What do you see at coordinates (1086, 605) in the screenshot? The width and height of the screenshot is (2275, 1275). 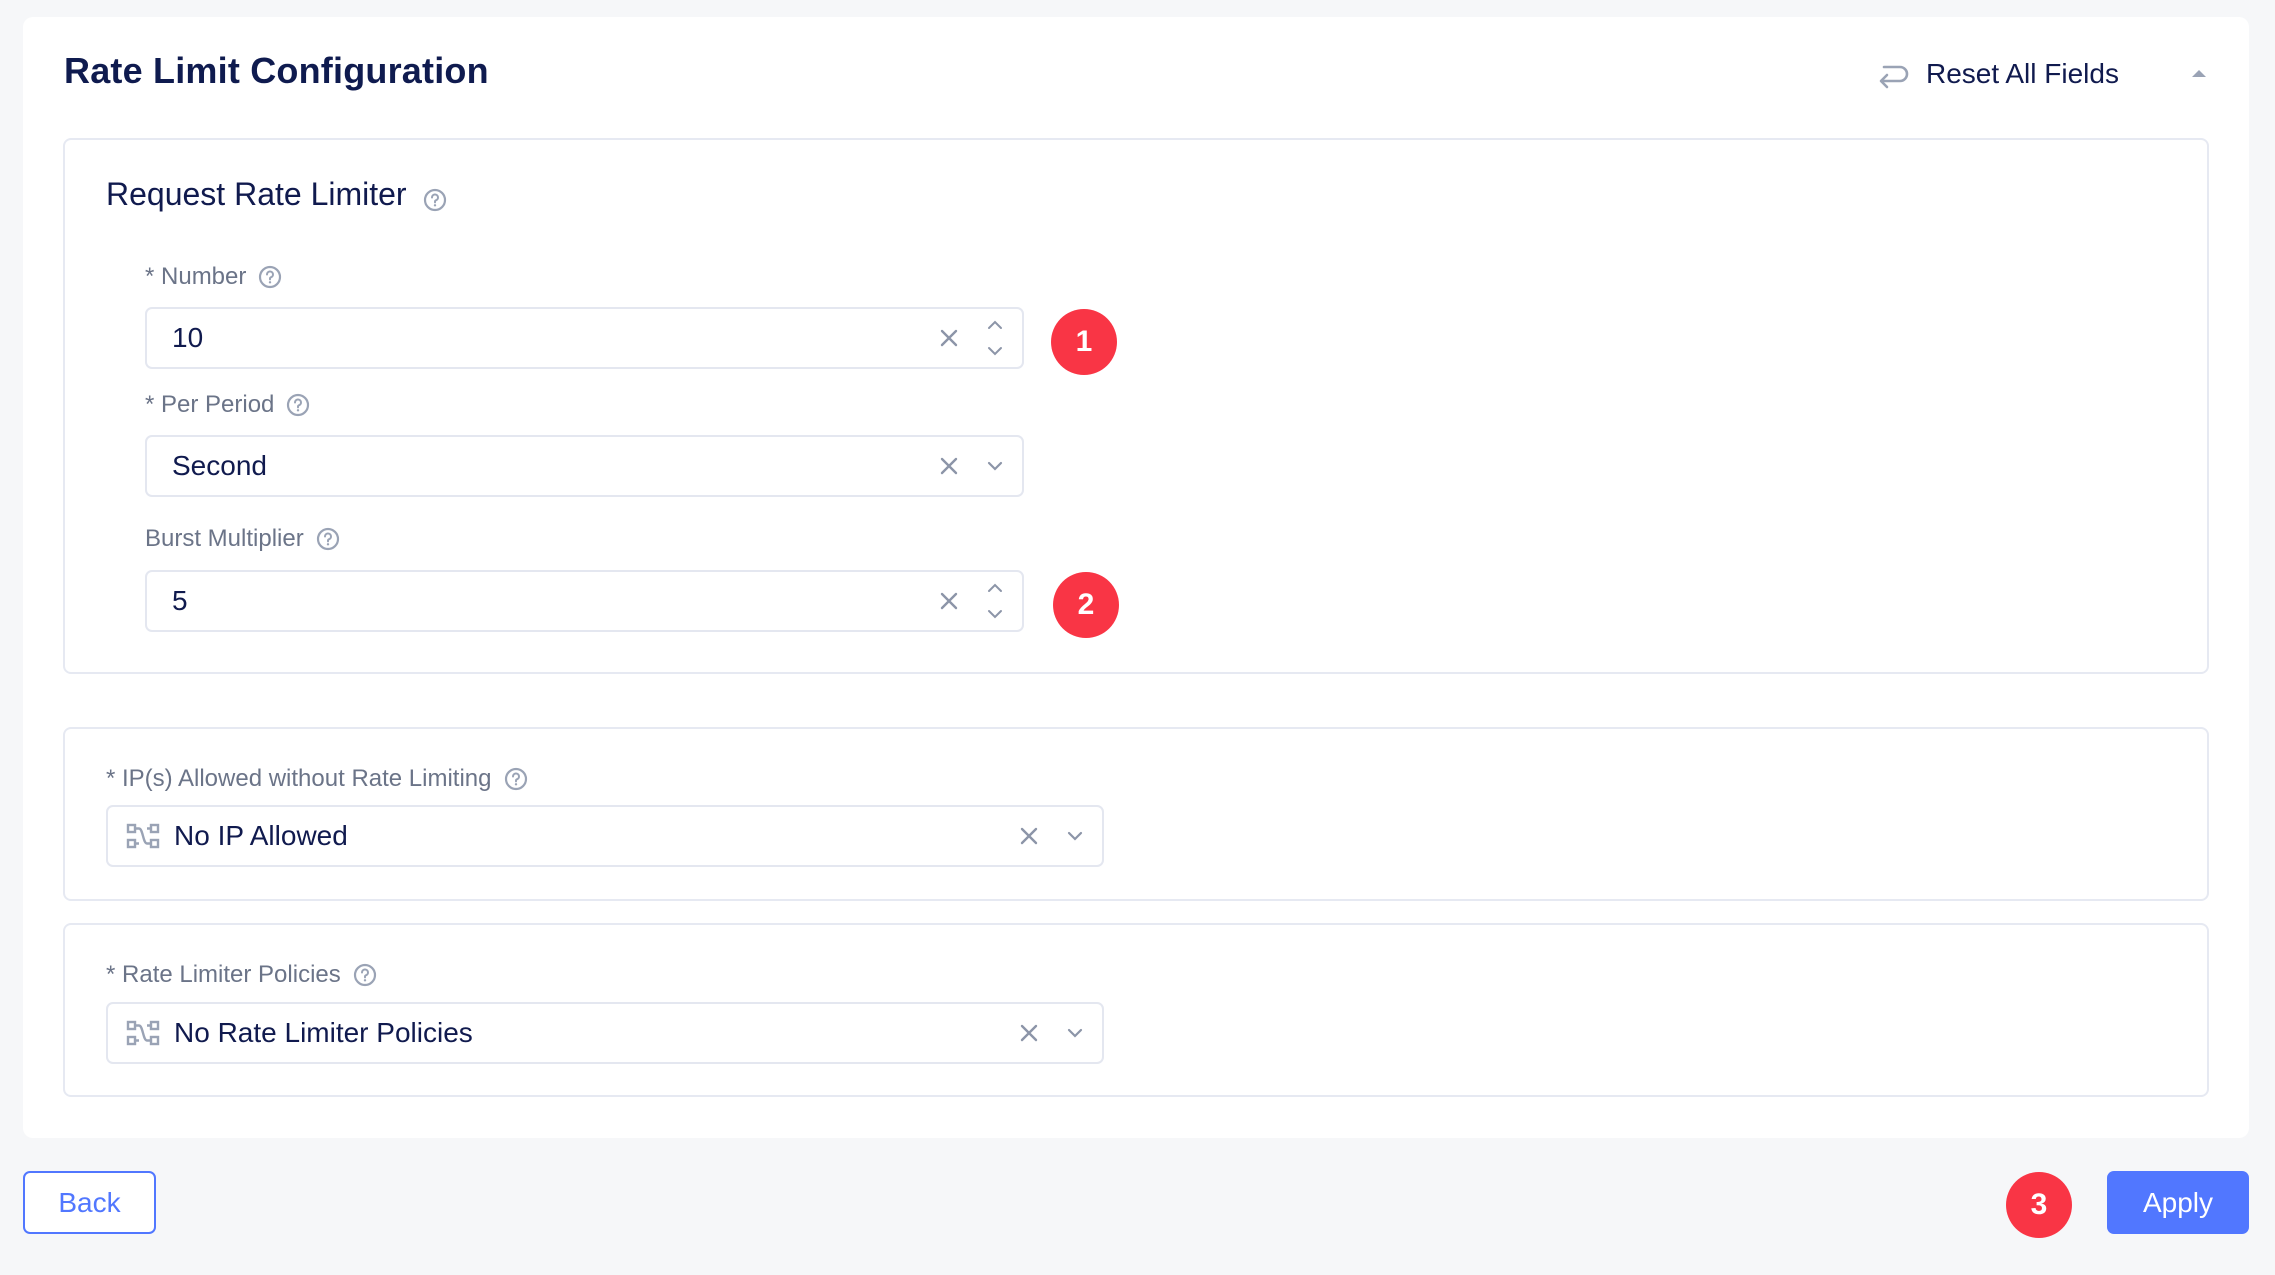 I see `annotation-badge-2: 2` at bounding box center [1086, 605].